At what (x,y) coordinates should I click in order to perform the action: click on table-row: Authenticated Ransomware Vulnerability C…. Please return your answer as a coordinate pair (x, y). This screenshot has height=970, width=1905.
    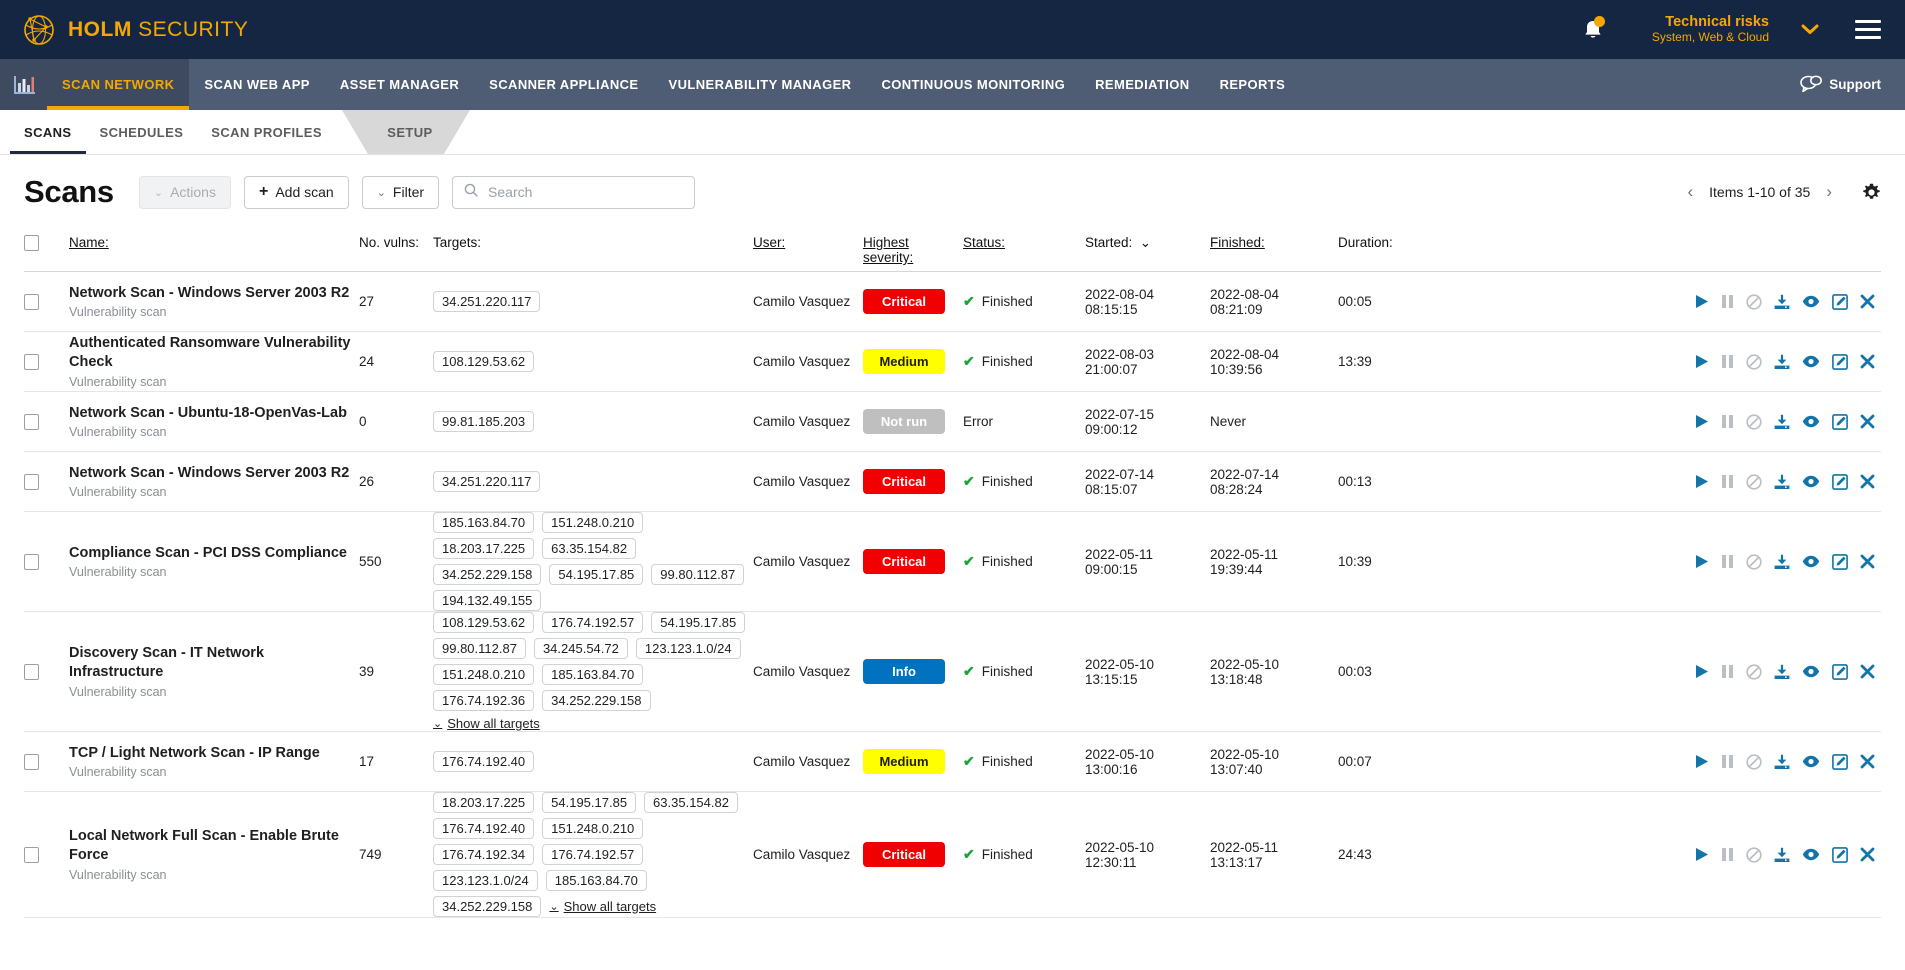
    Looking at the image, I should click on (952, 362).